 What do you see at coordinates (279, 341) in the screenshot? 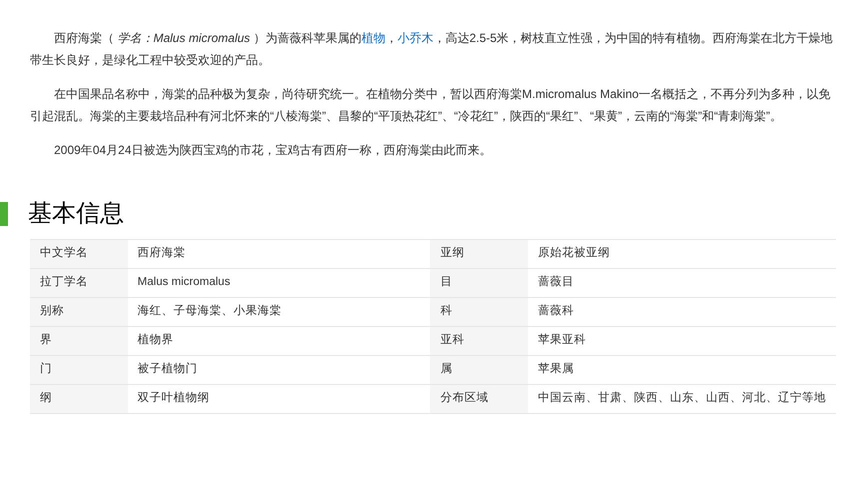
I see `field-value: 植物界` at bounding box center [279, 341].